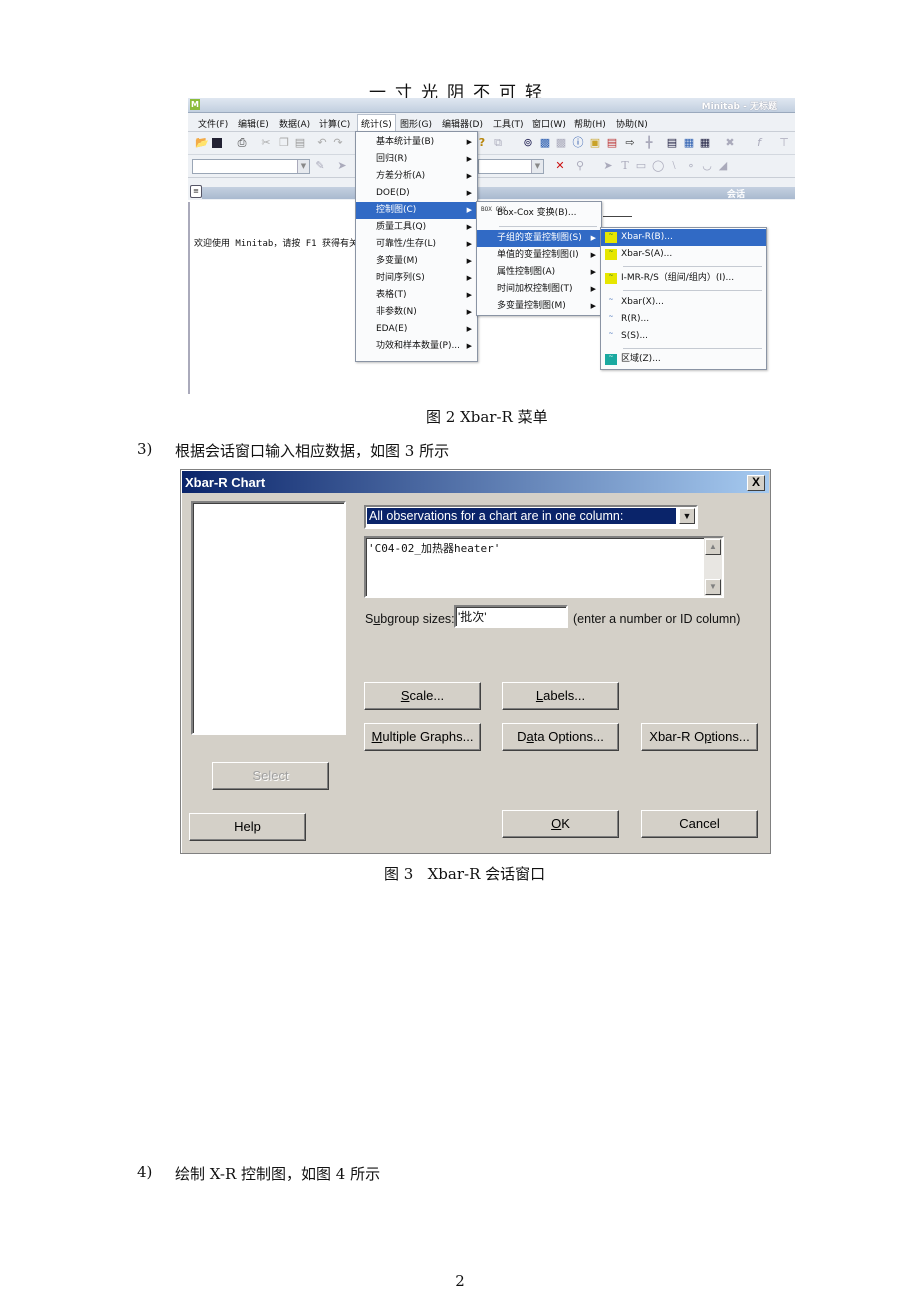  What do you see at coordinates (342, 166) in the screenshot?
I see `pointer-icon: ➤` at bounding box center [342, 166].